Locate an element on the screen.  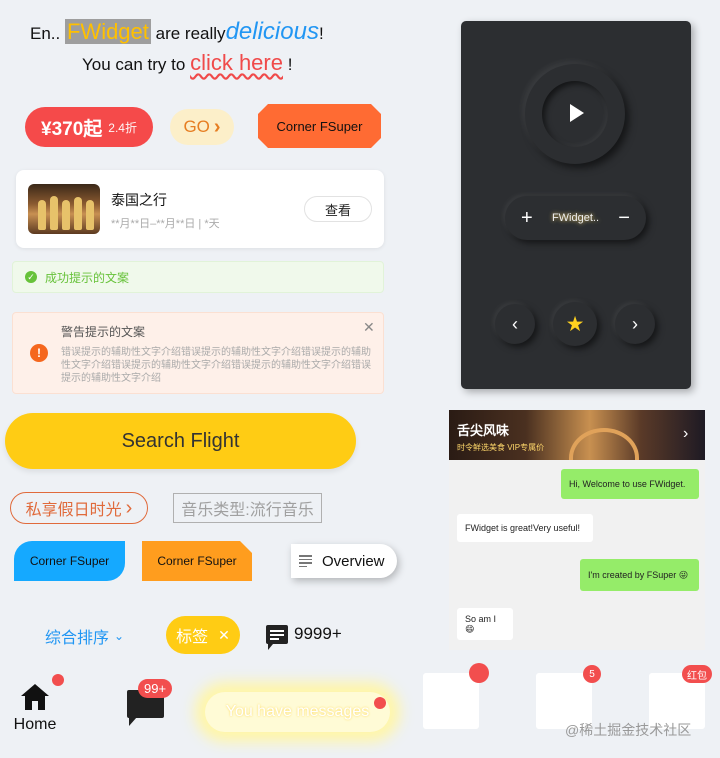
chat-bubble-left: FWidget is great!Very useful! is located at coordinates (525, 528).